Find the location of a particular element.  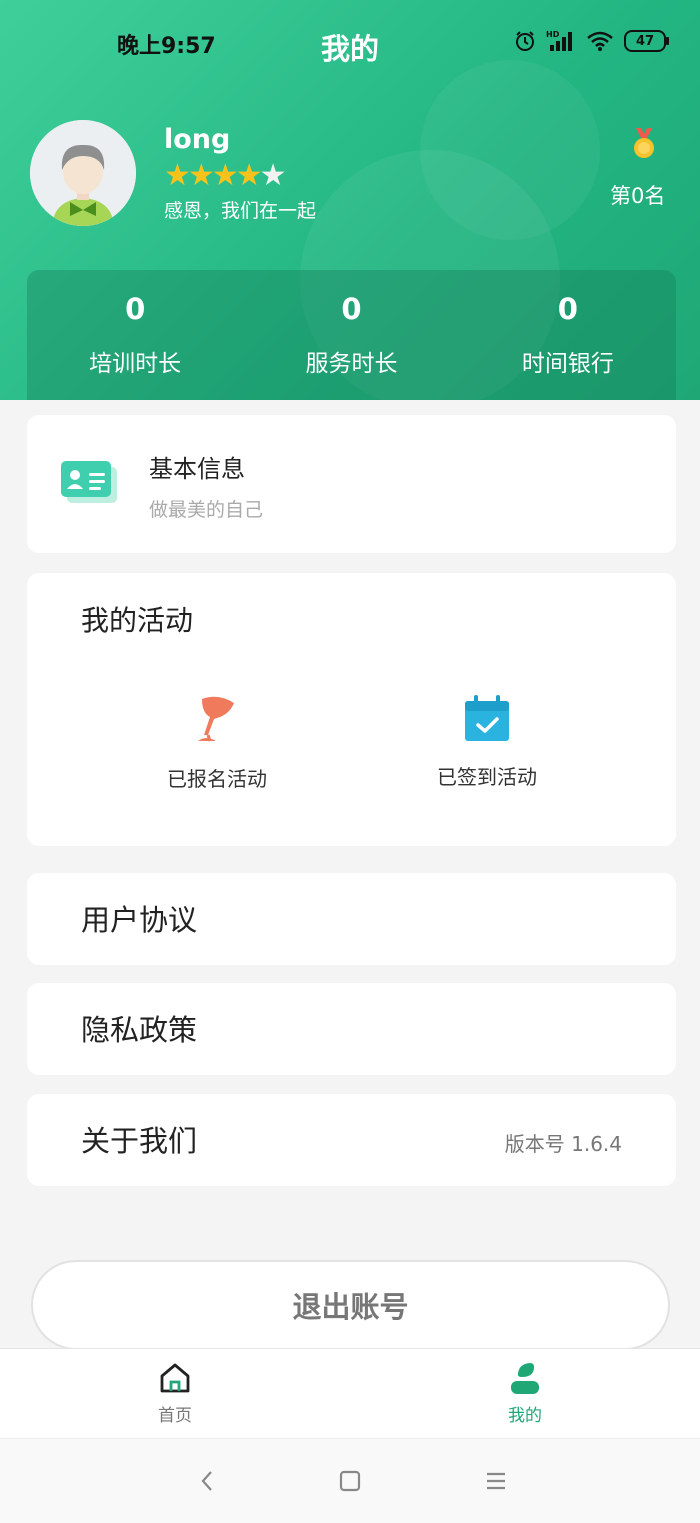

basic-info-title: 基本信息 is located at coordinates (197, 469).